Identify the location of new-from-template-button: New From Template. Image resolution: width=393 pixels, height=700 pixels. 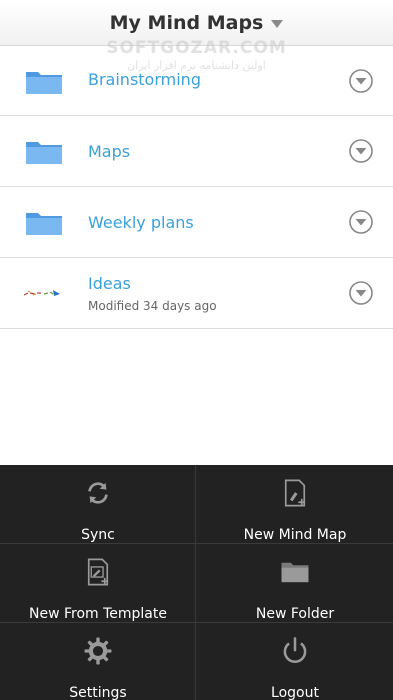
(98, 583).